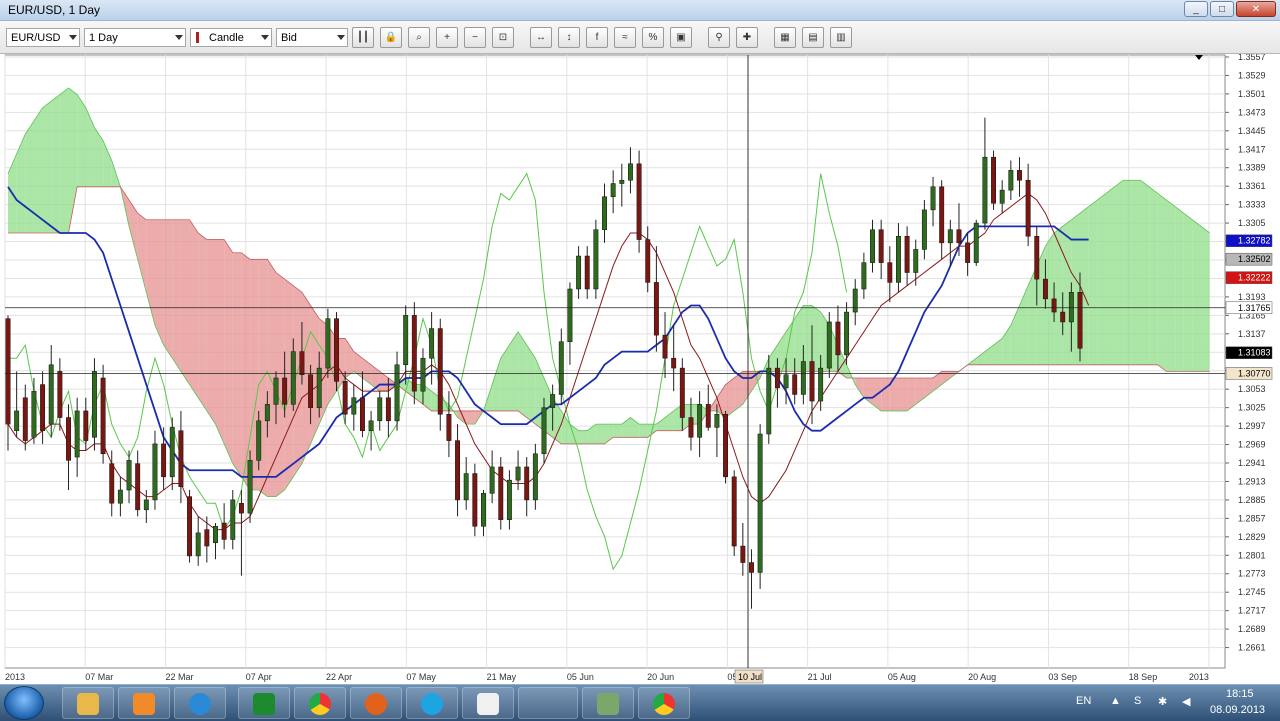 This screenshot has width=1280, height=721. Describe the element at coordinates (503, 37) in the screenshot. I see `zoom-fit-icon: ⊡` at that location.